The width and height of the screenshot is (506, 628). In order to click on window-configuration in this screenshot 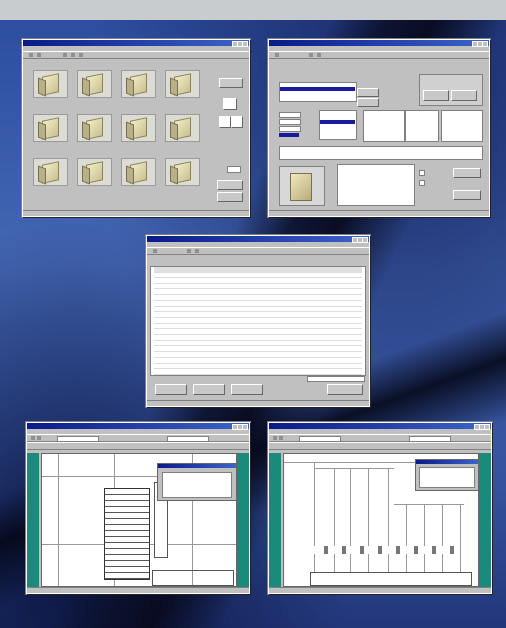, I will do `click(379, 128)`.